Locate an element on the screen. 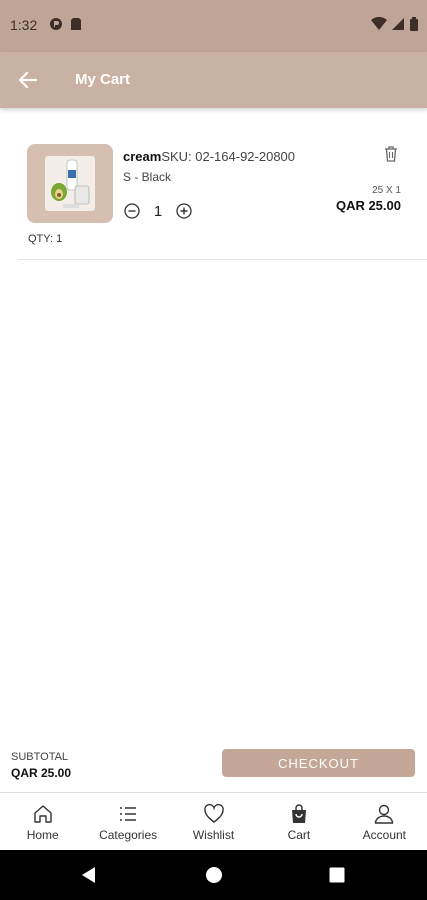 The image size is (427, 900). system-nav-bar is located at coordinates (213, 875).